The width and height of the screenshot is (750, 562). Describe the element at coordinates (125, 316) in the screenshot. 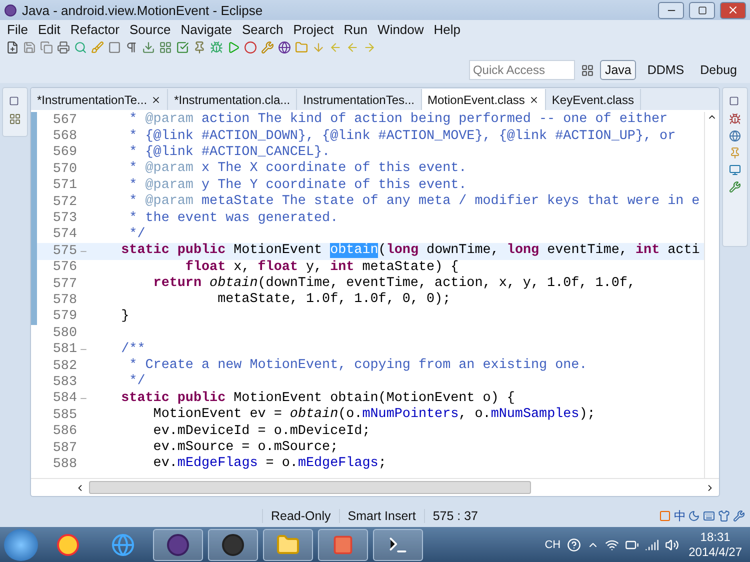

I see `code-text: }` at that location.